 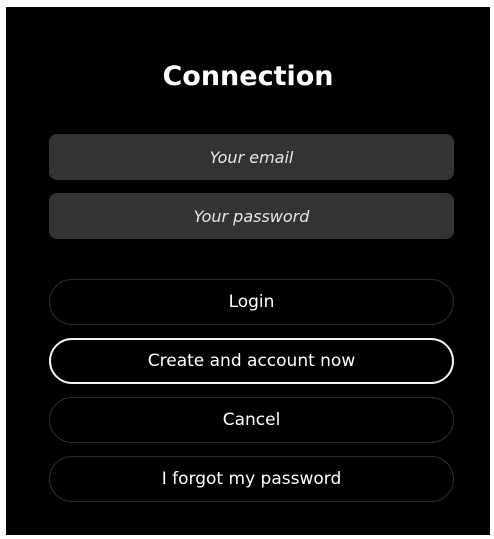 What do you see at coordinates (248, 76) in the screenshot?
I see `dialog-title: Connection` at bounding box center [248, 76].